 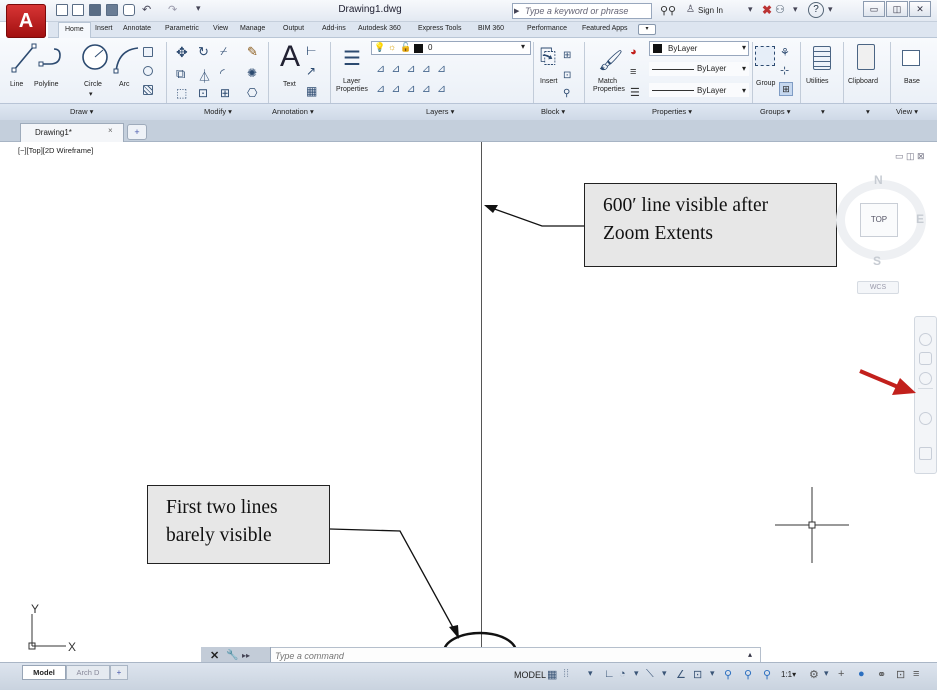 What do you see at coordinates (62, 10) in the screenshot?
I see `new-file-icon` at bounding box center [62, 10].